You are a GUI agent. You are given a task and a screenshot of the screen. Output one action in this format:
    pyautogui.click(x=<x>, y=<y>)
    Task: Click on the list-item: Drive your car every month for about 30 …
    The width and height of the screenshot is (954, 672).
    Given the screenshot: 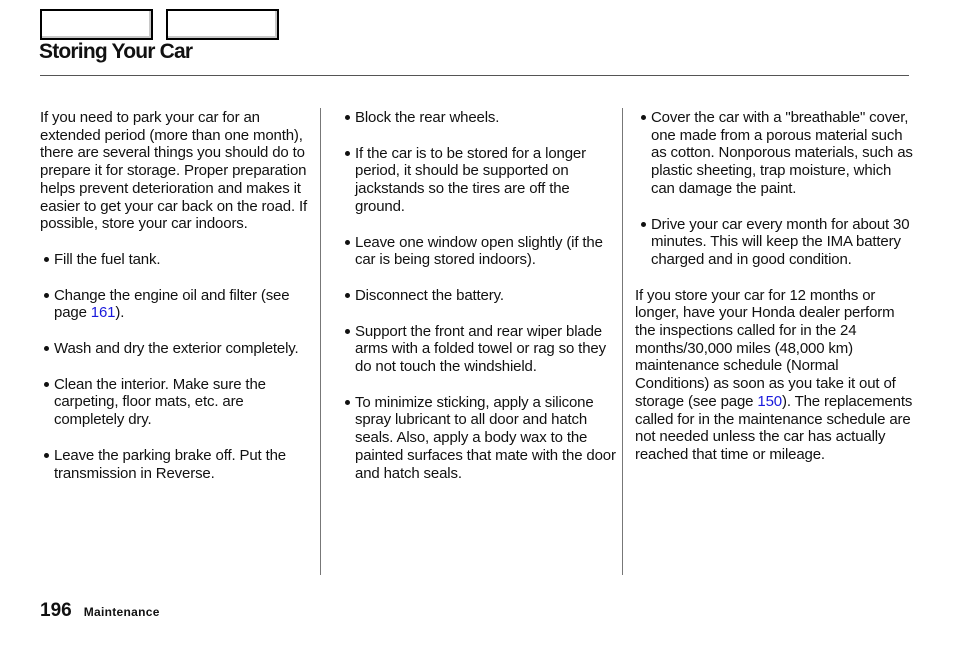 What is the action you would take?
    pyautogui.click(x=775, y=242)
    